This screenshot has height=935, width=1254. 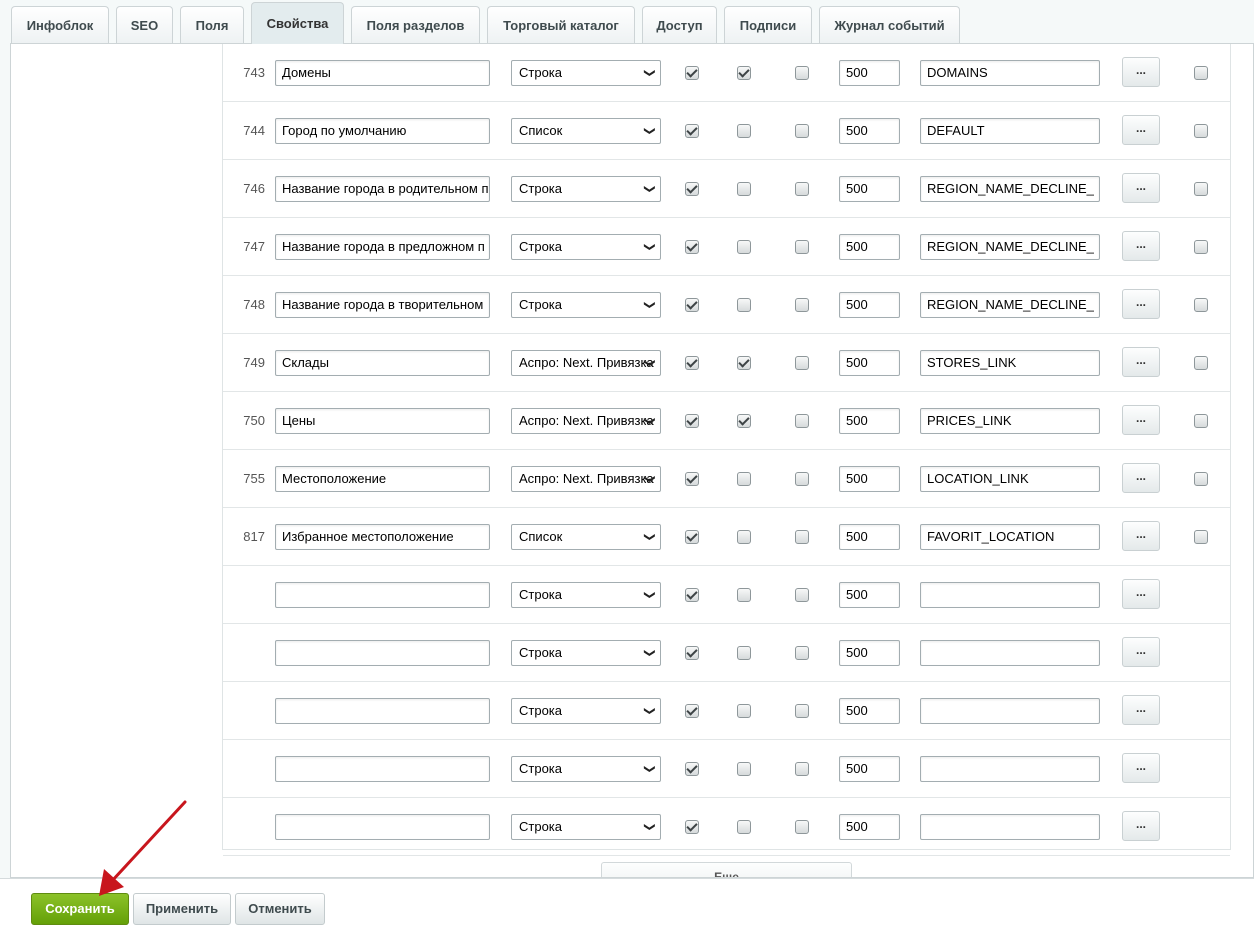 I want to click on tab-fields: Поля, so click(x=212, y=24).